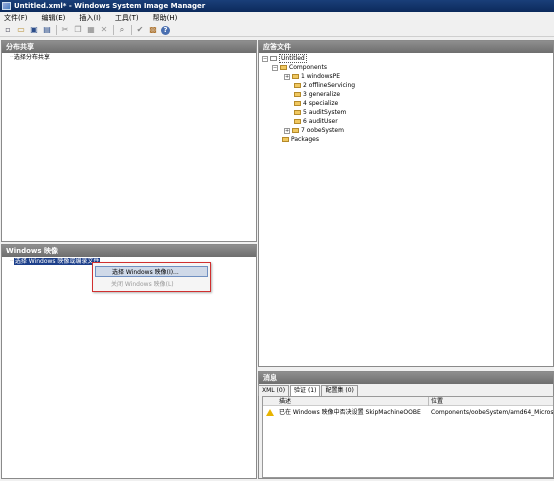  Describe the element at coordinates (34, 30) in the screenshot. I see `save-icon: ▣` at that location.